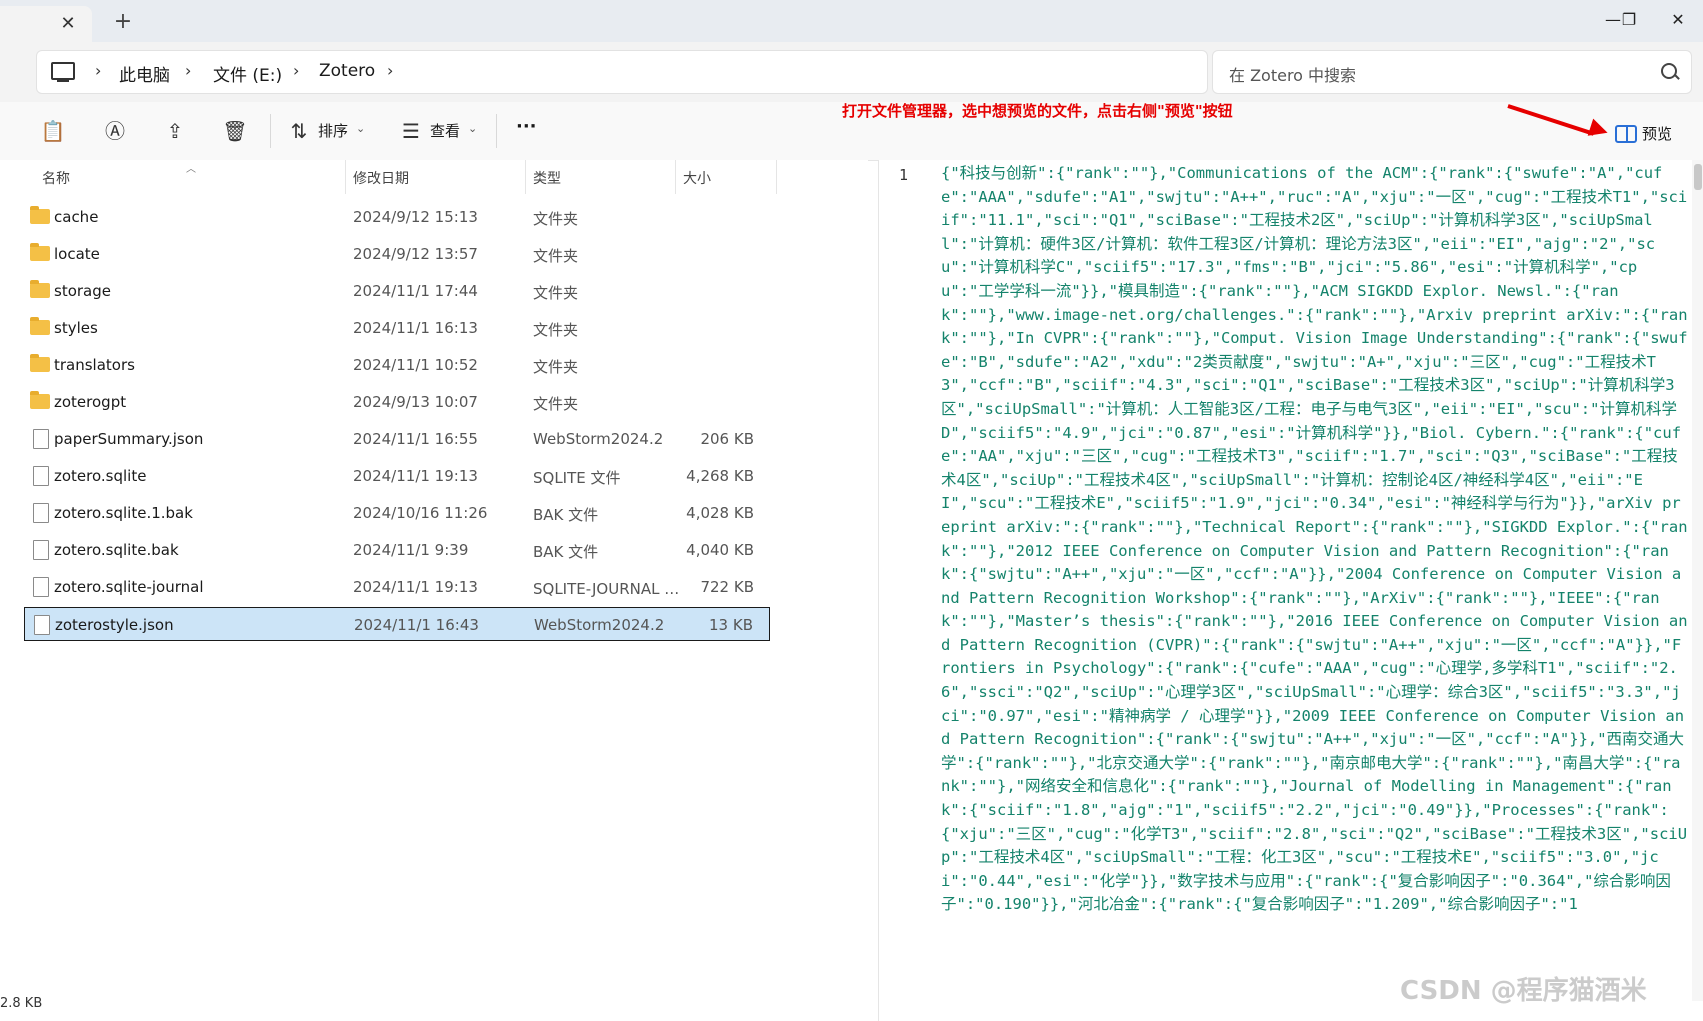 This screenshot has height=1021, width=1703. I want to click on tab-bar: ✕ + — ❐ ✕, so click(851, 21).